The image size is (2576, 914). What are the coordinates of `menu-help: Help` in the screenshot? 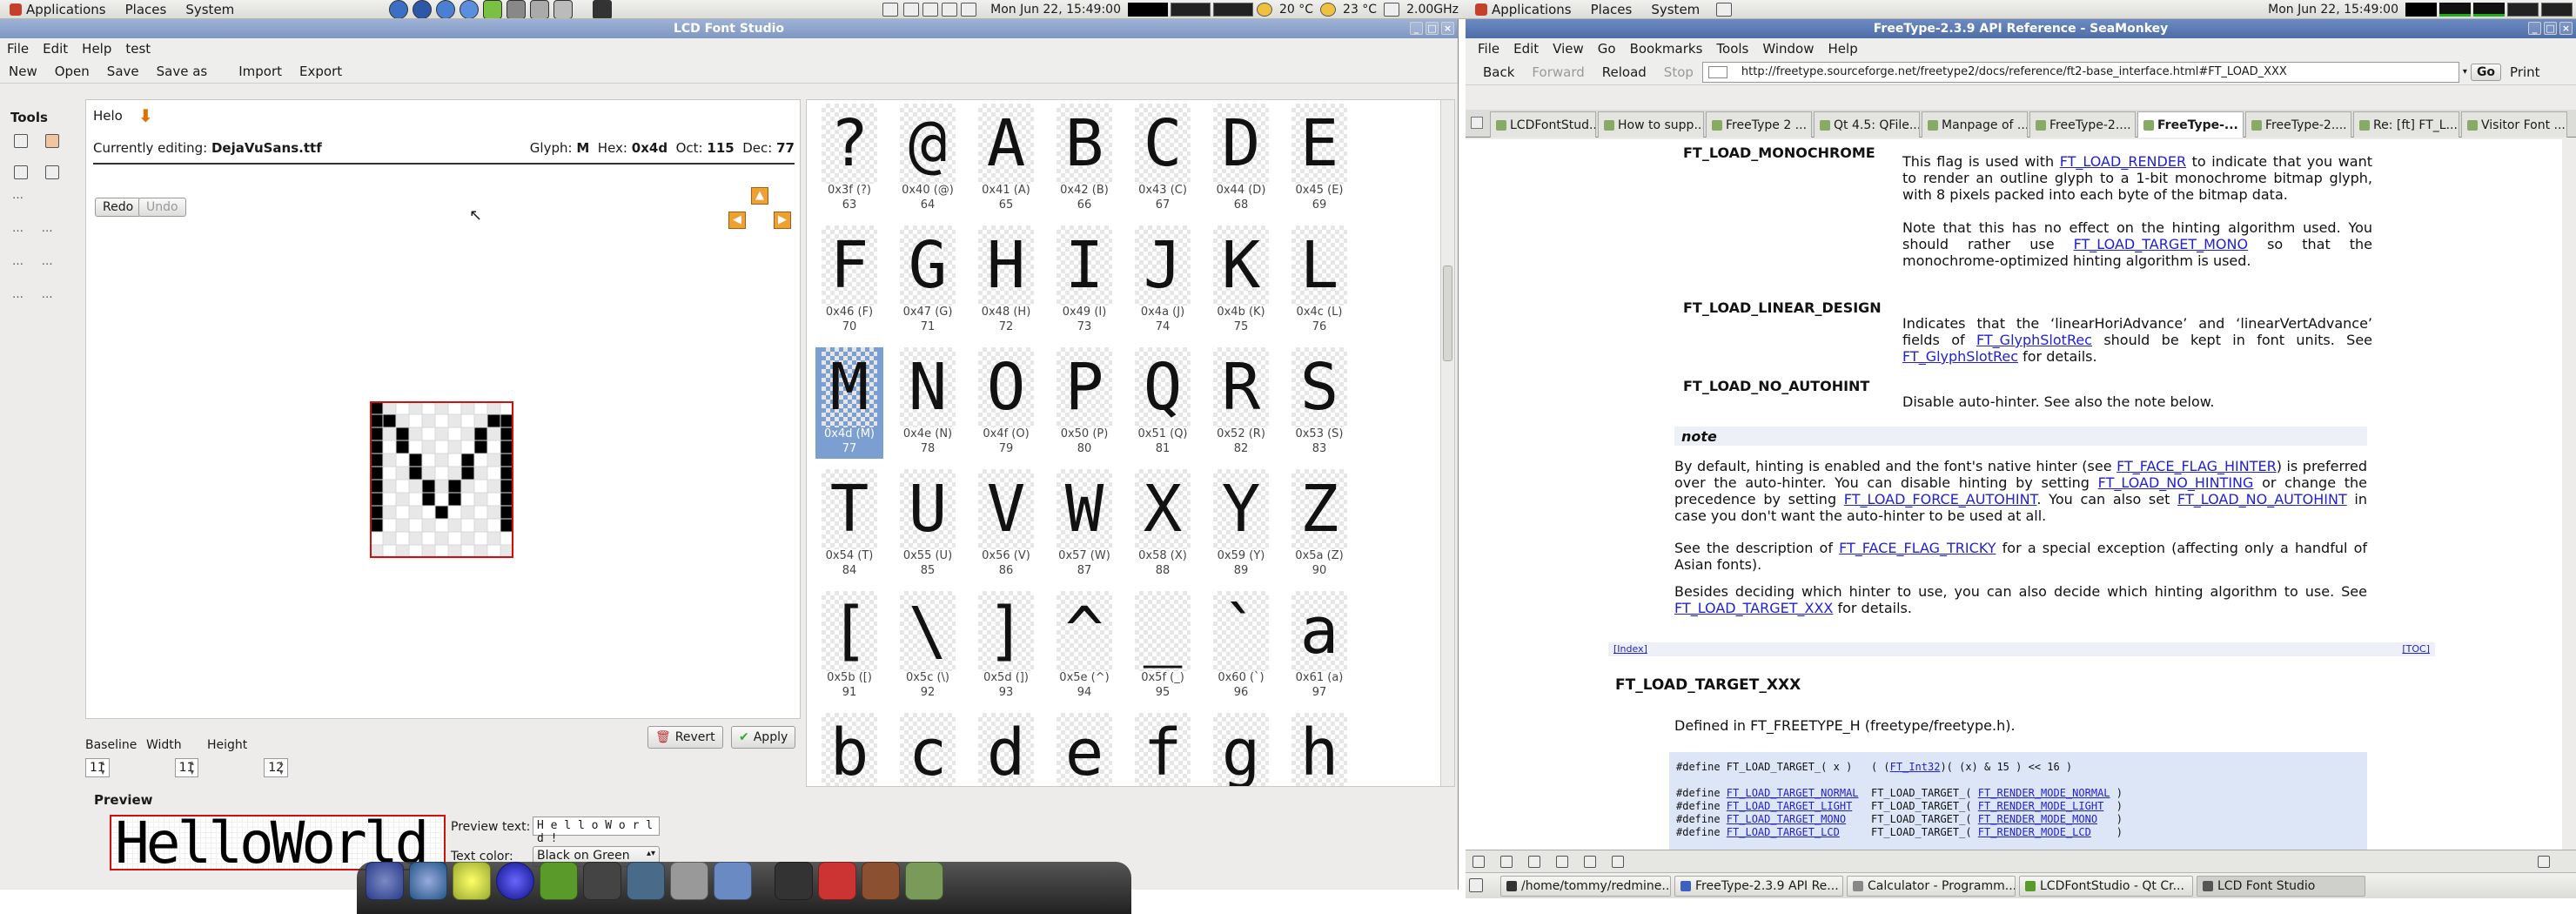 It's located at (96, 49).